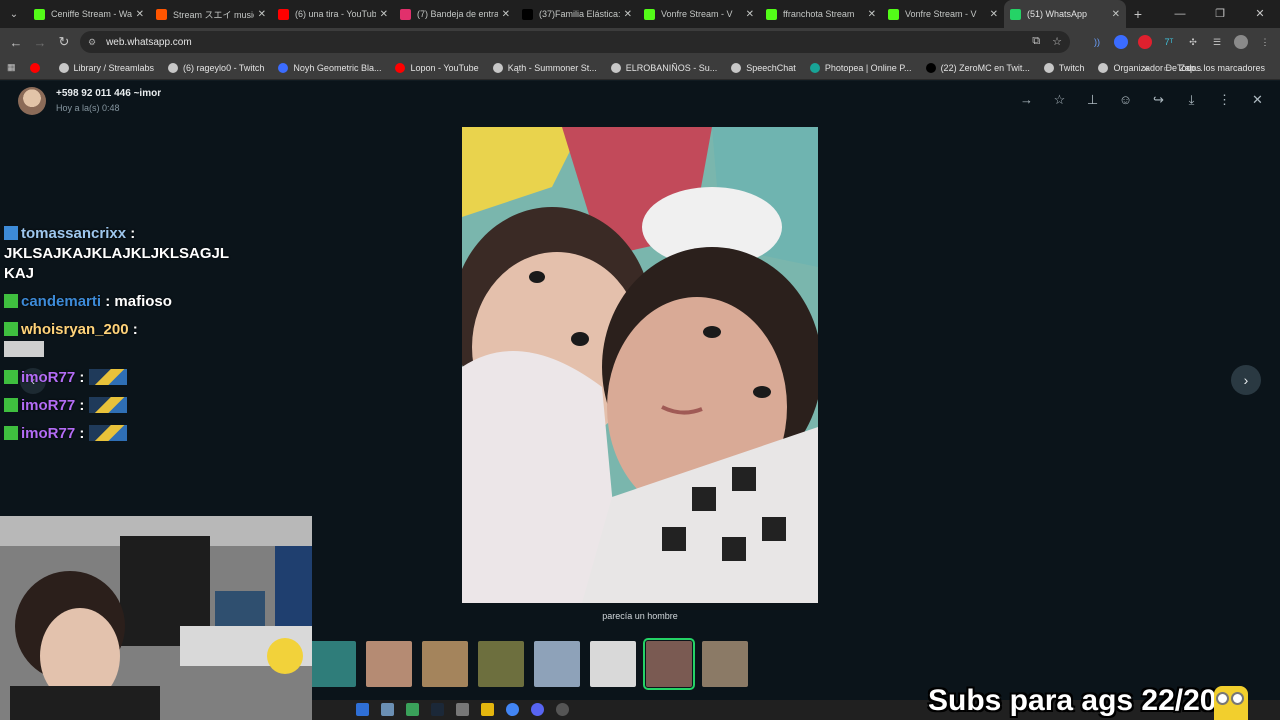 The height and width of the screenshot is (720, 1280). Describe the element at coordinates (537, 709) in the screenshot. I see `taskbar-discord-icon` at that location.